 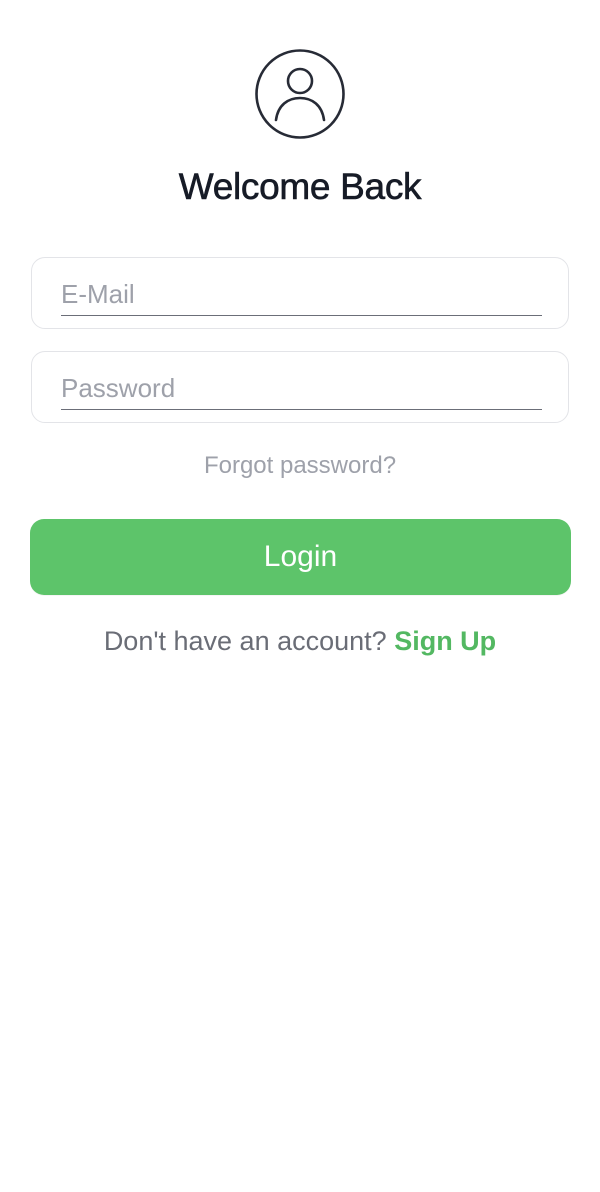 I want to click on email-input, so click(x=301, y=295).